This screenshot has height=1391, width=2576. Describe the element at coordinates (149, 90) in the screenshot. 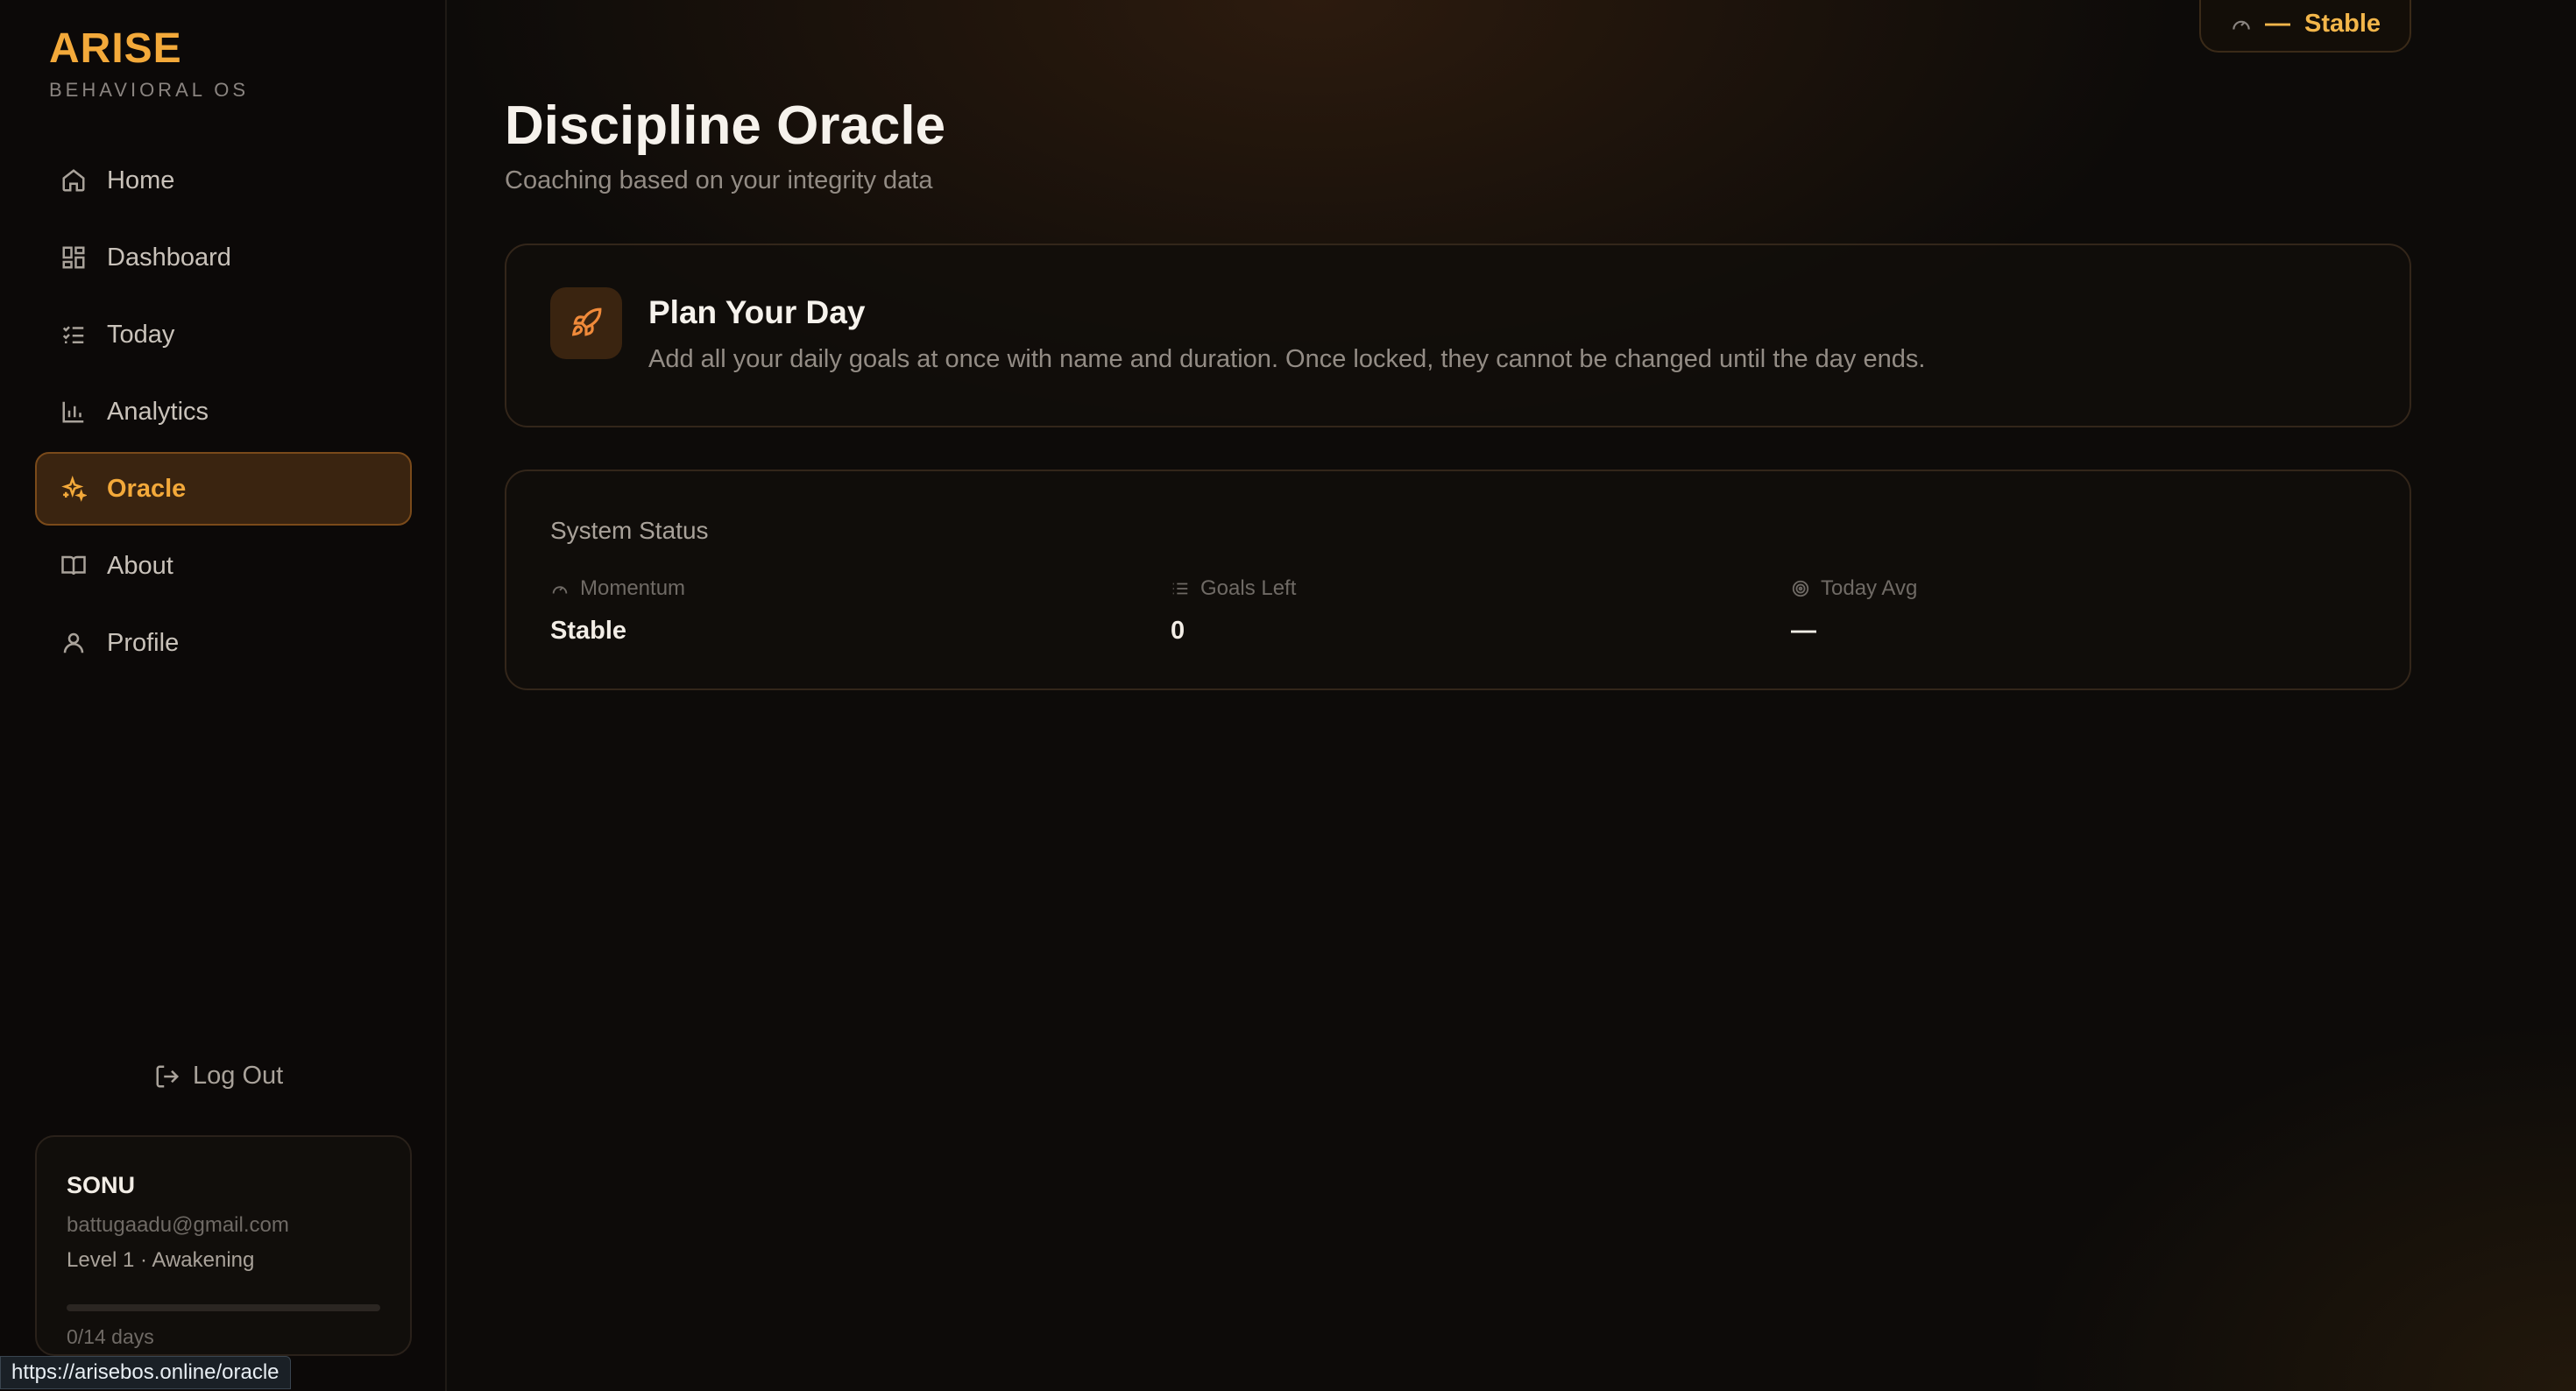

I see `brand-subtitle: BEHAVIORAL OS` at that location.